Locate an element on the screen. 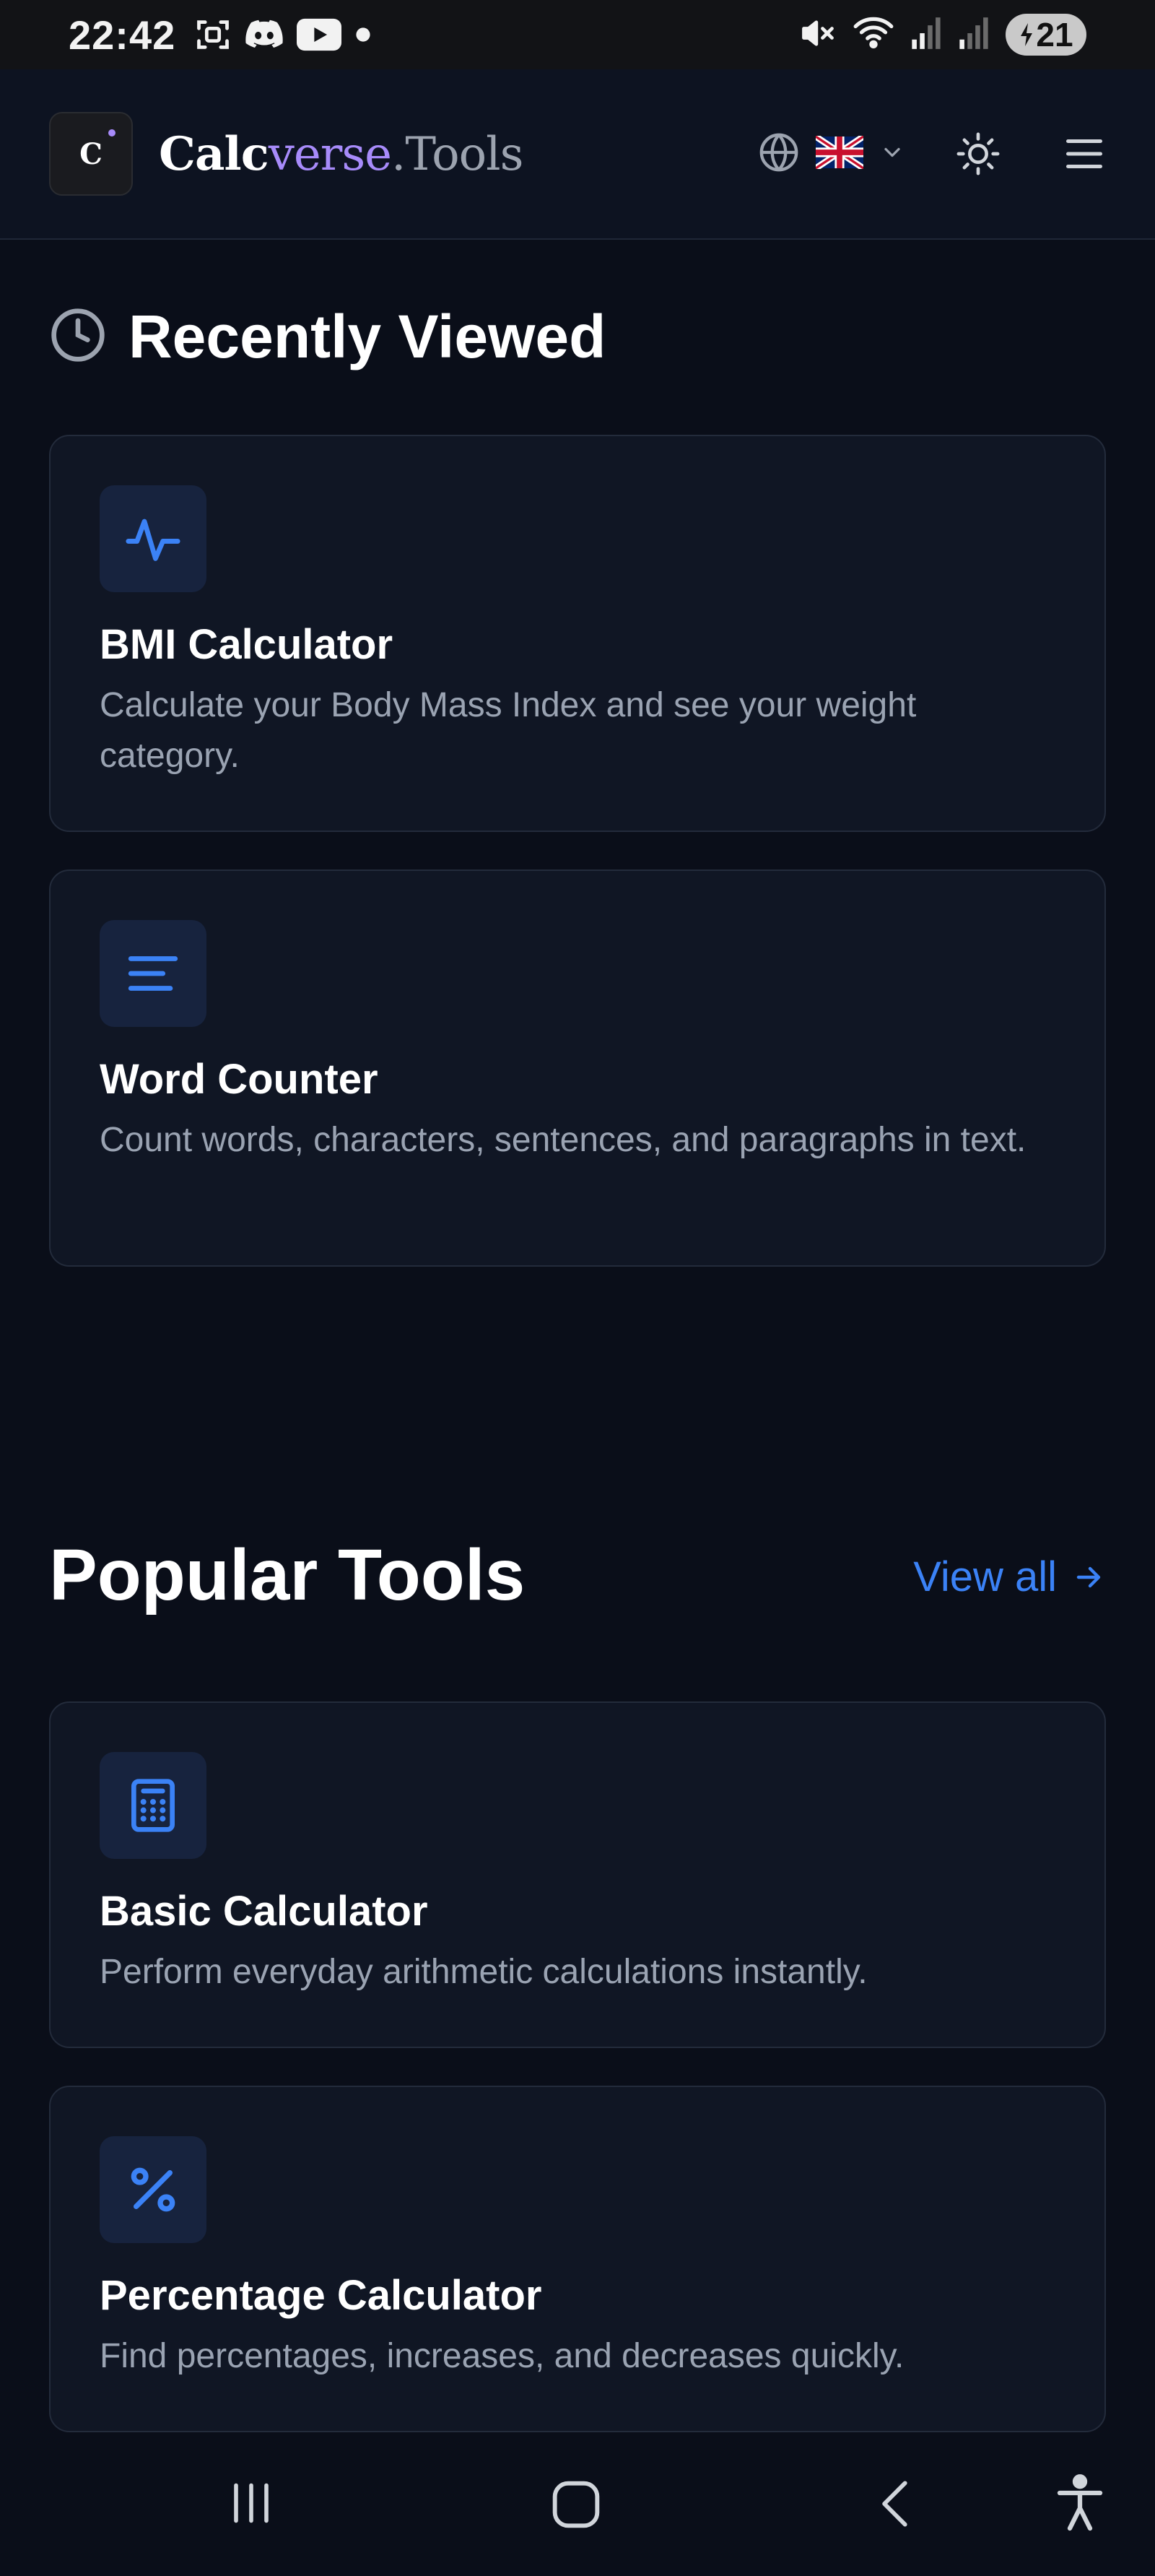 The height and width of the screenshot is (2576, 1155). activity-icon is located at coordinates (153, 540).